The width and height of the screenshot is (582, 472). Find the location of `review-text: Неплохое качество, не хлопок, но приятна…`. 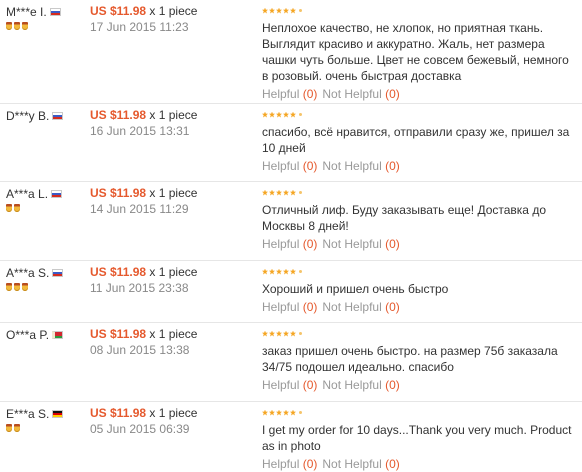

review-text: Неплохое качество, не хлопок, но приятна… is located at coordinates (415, 52).